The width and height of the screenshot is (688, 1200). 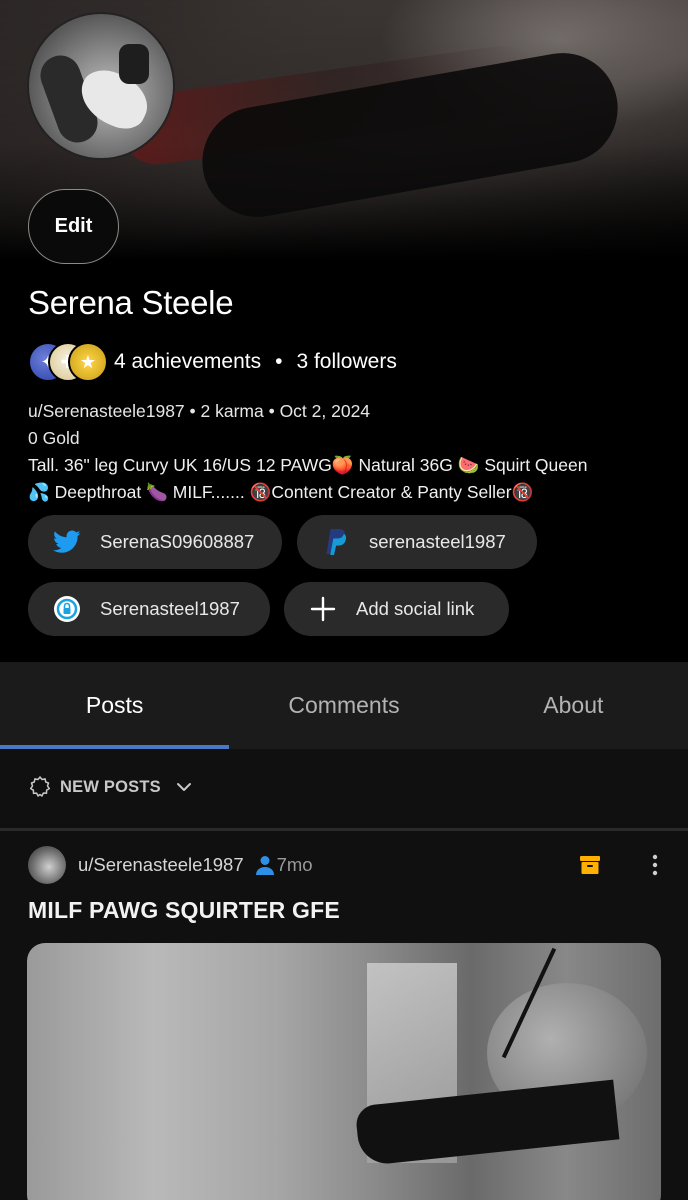 I want to click on social-link-label: SerenaS09608887, so click(x=177, y=541).